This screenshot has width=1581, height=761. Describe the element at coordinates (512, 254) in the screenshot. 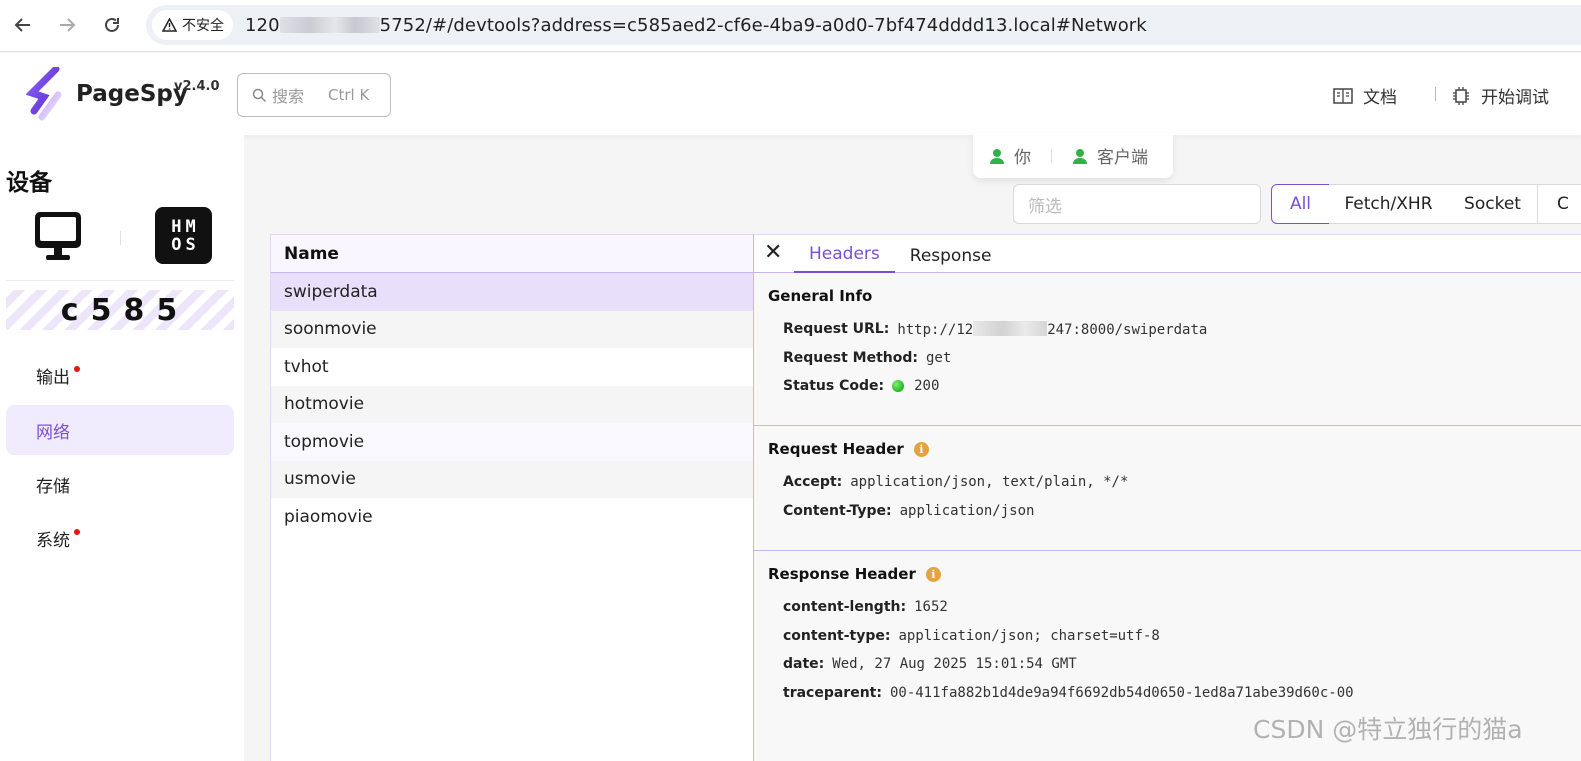

I see `list-header-name: Name` at that location.